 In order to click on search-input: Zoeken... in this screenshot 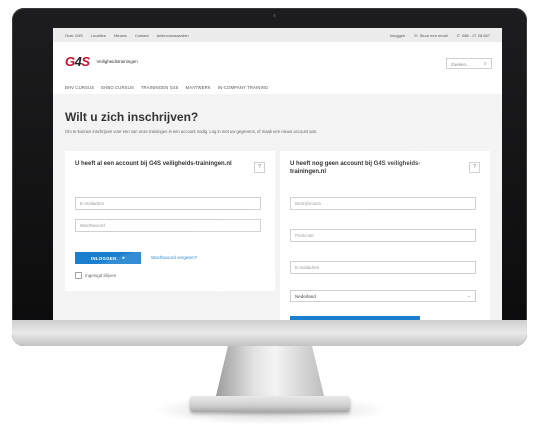, I will do `click(460, 64)`.